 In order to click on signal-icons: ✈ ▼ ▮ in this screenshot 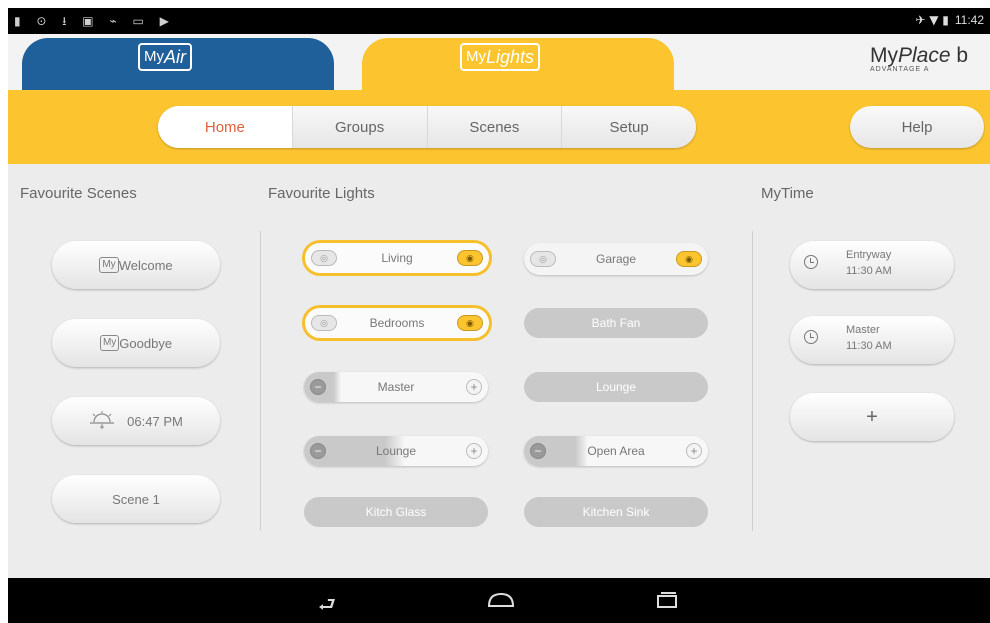, I will do `click(932, 20)`.